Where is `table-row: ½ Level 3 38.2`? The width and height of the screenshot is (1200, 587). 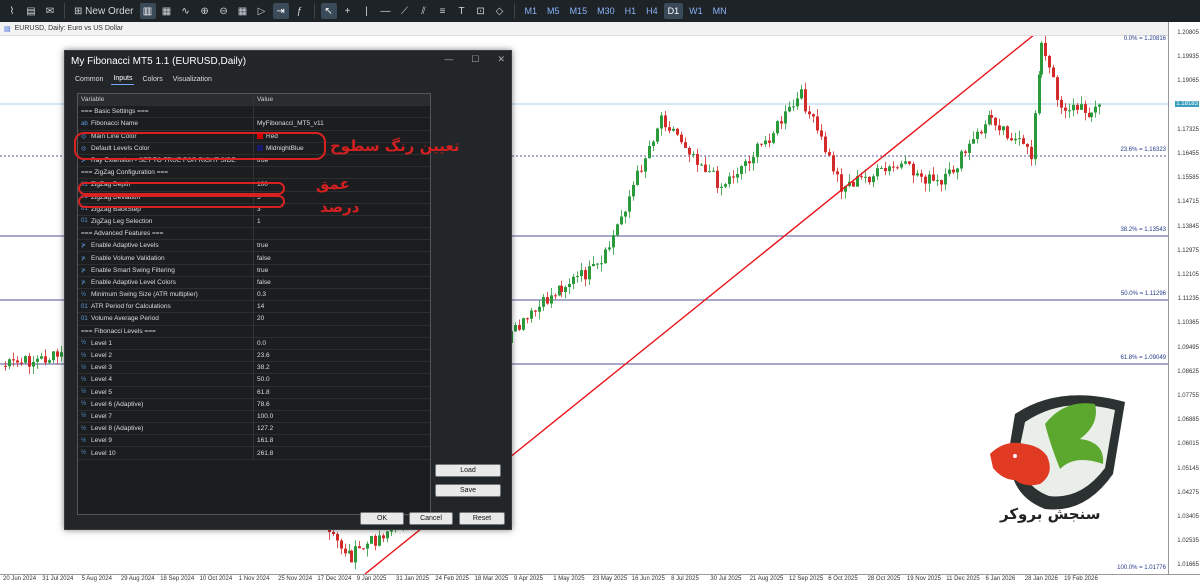 table-row: ½ Level 3 38.2 is located at coordinates (254, 368).